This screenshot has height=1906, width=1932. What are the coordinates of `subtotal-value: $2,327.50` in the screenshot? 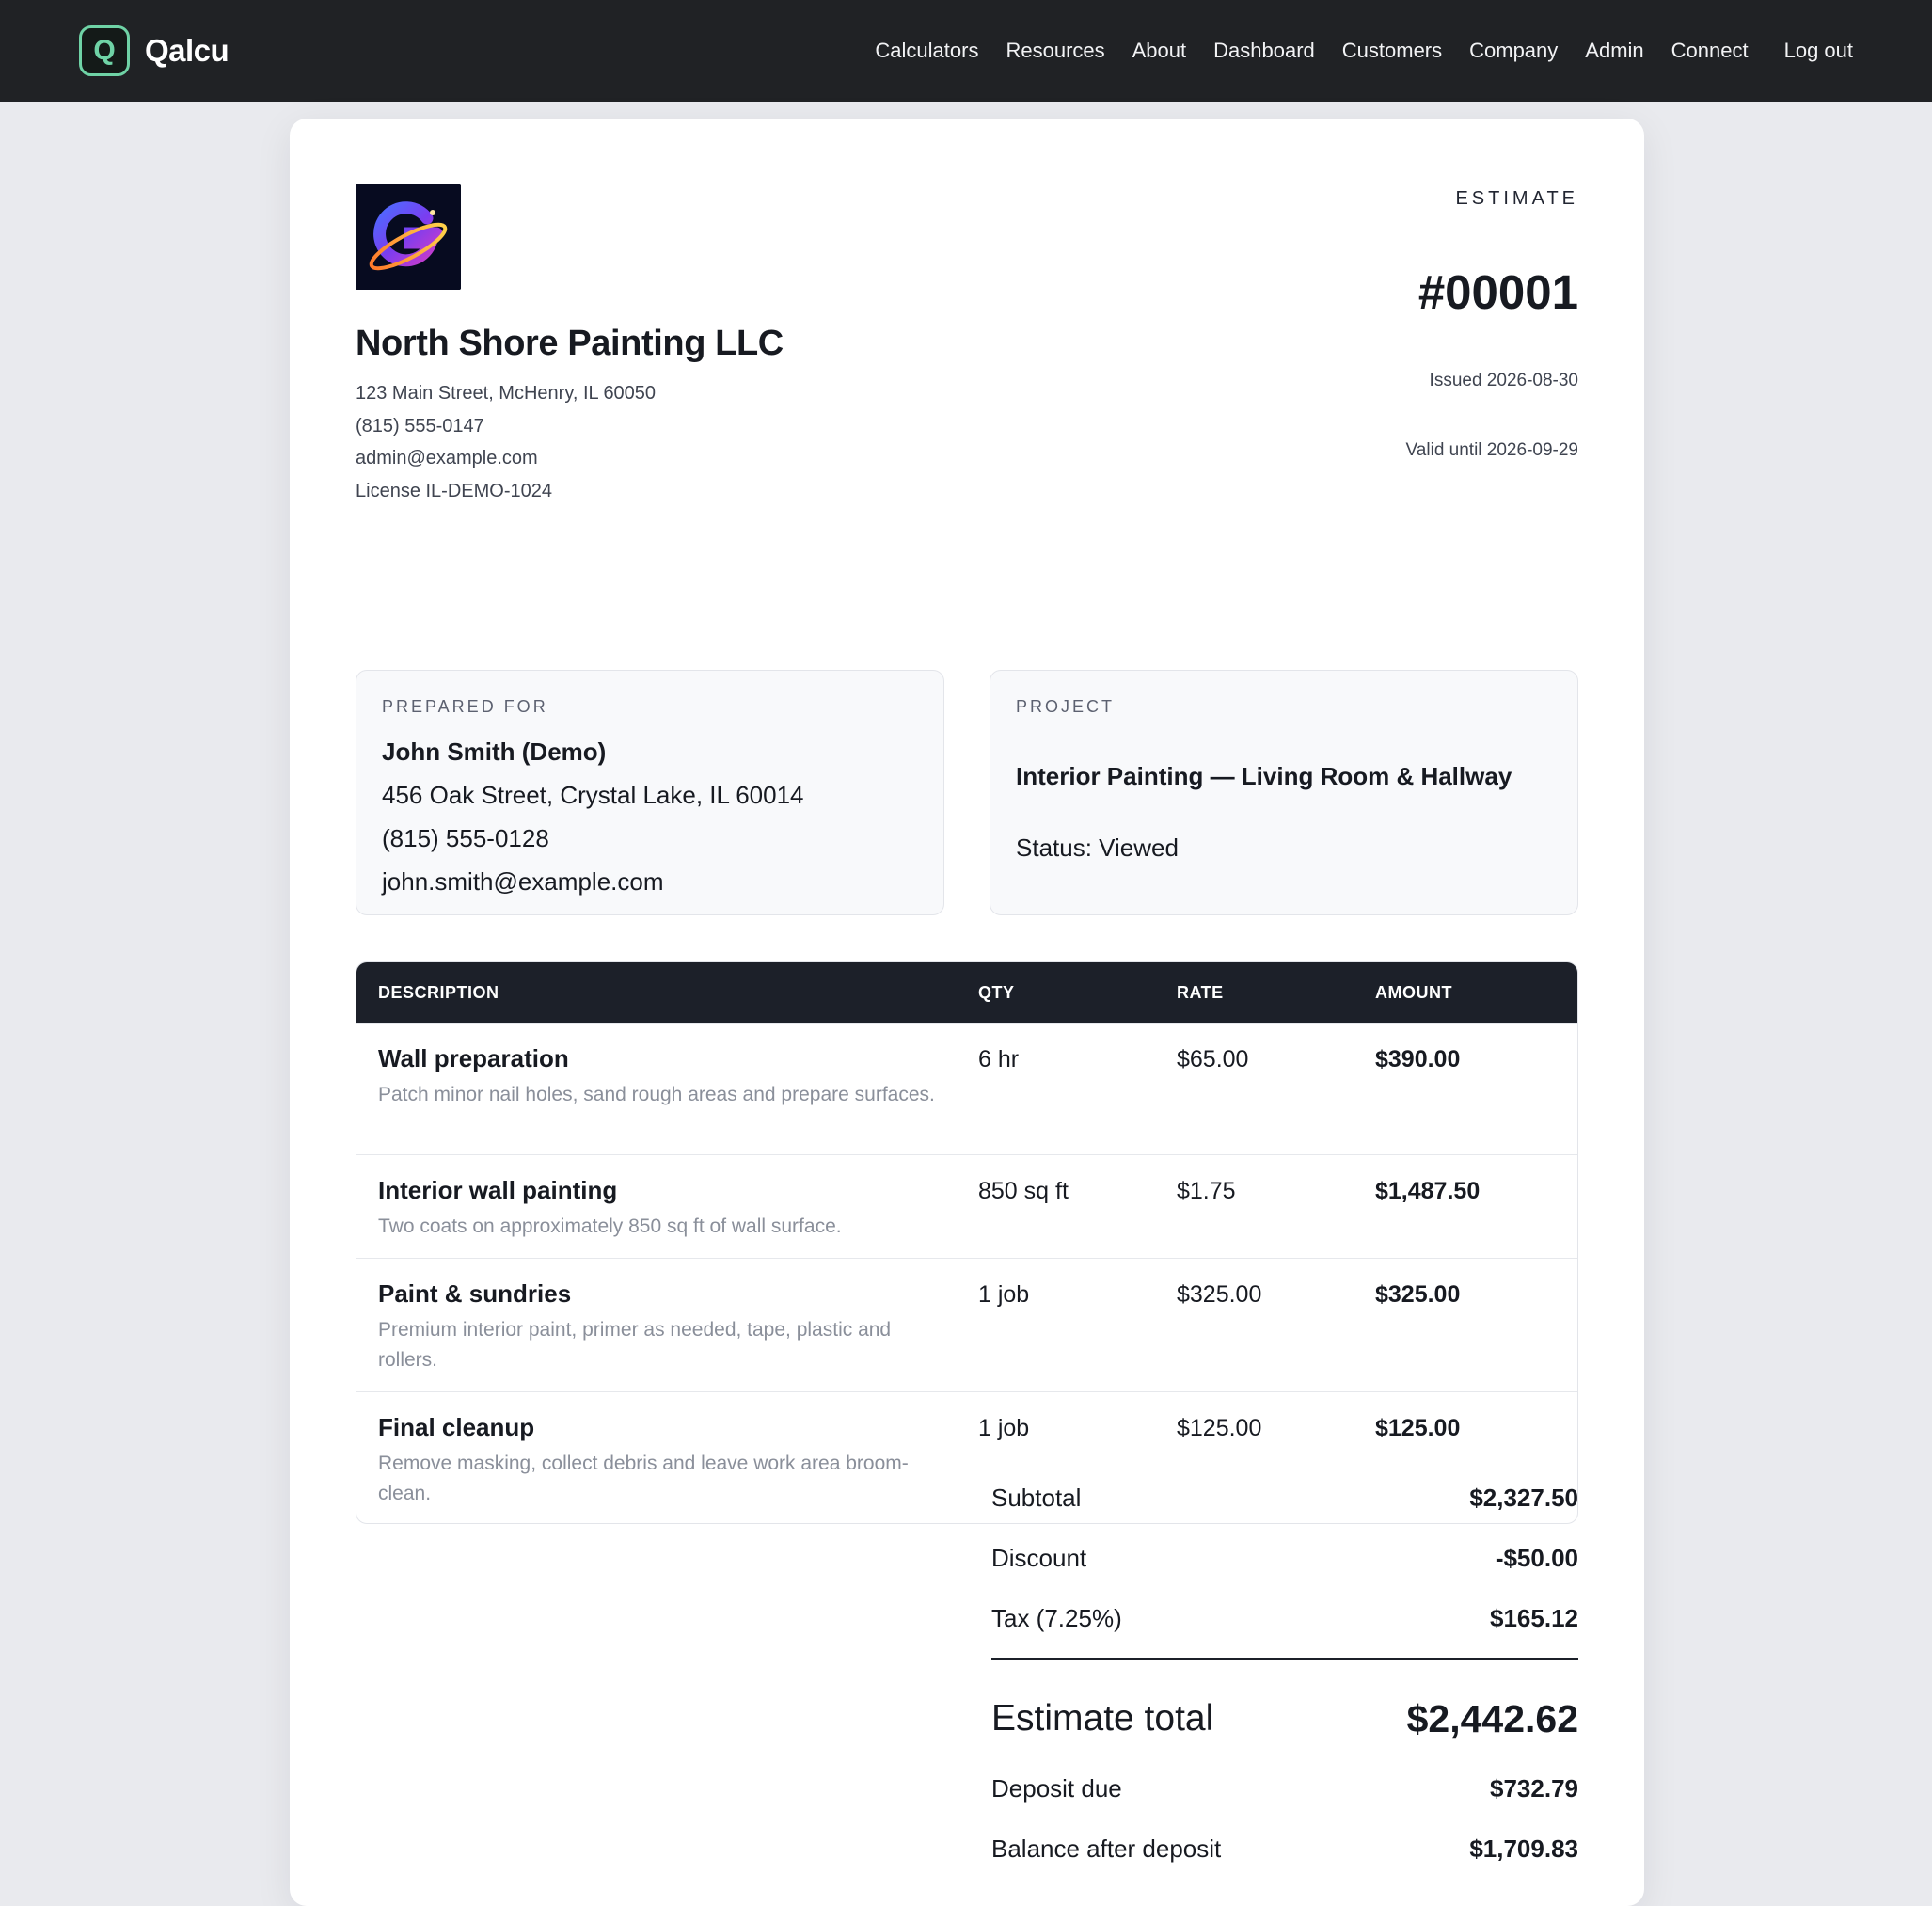 It's located at (1523, 1498).